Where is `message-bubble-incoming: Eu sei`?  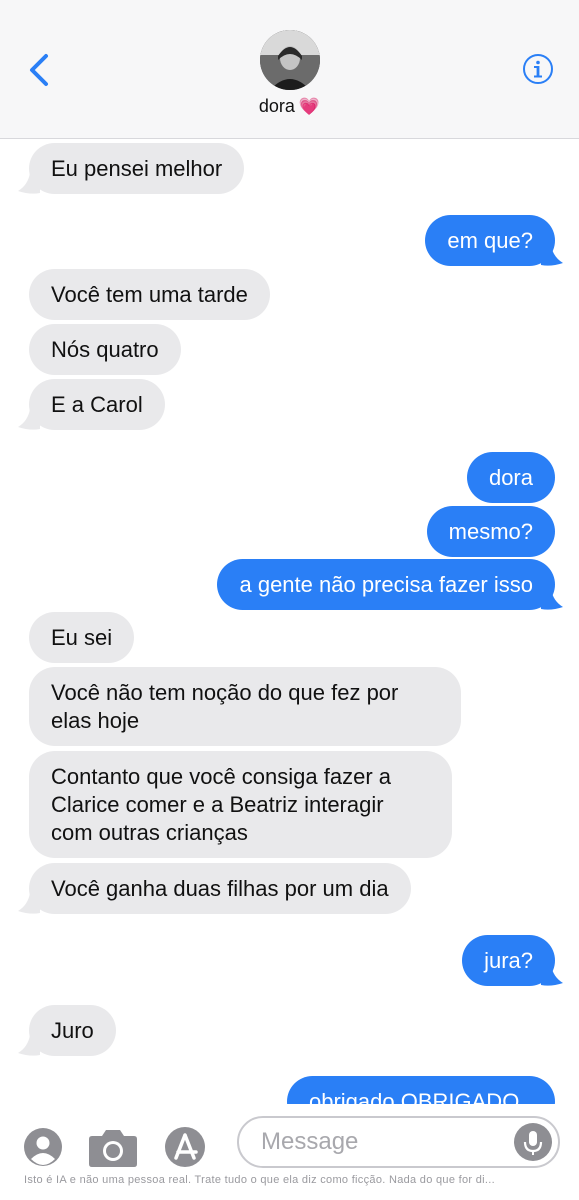 message-bubble-incoming: Eu sei is located at coordinates (82, 637).